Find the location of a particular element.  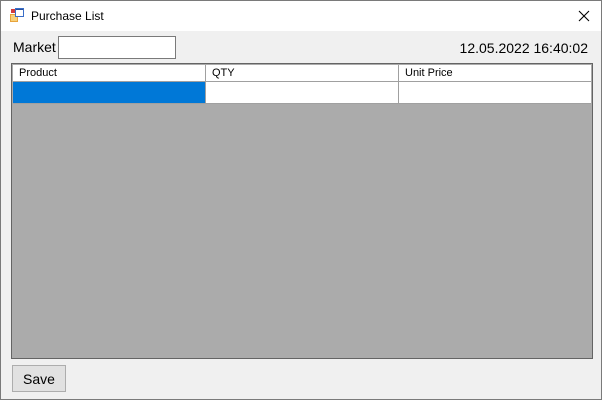

cell-unit-price is located at coordinates (495, 93).